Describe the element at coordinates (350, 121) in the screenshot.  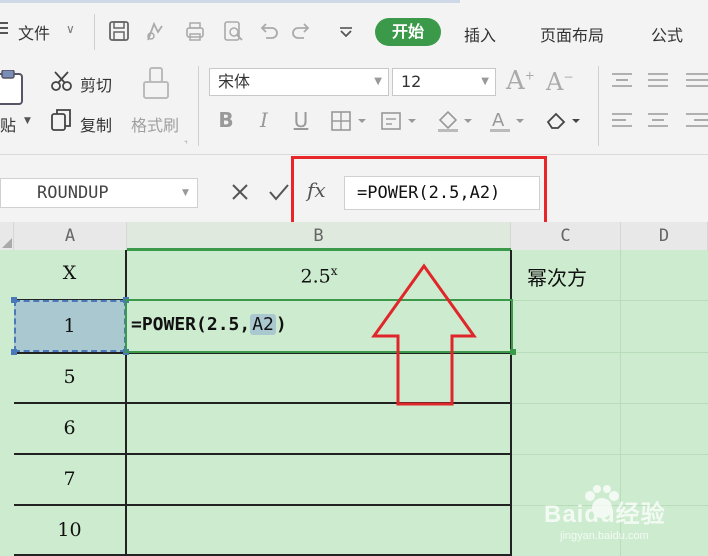
I see `borders-icon` at that location.